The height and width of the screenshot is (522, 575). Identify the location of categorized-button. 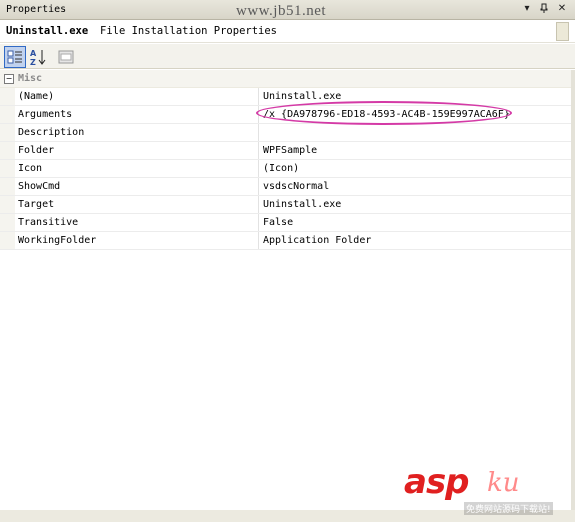
(15, 57).